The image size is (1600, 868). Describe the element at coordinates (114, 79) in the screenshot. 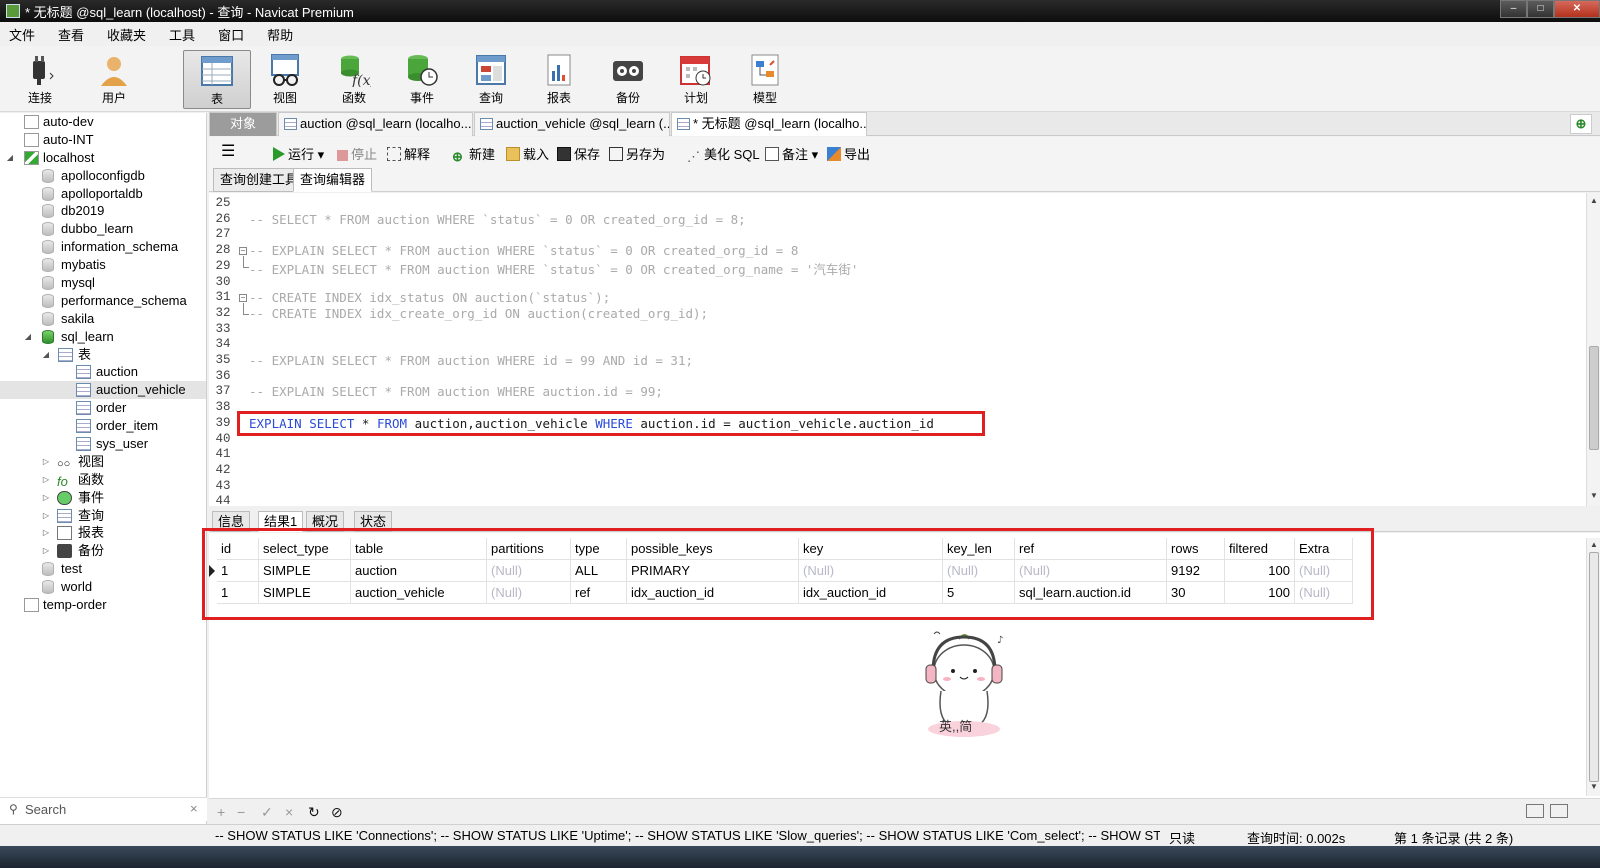

I see `user-button: 用户` at that location.